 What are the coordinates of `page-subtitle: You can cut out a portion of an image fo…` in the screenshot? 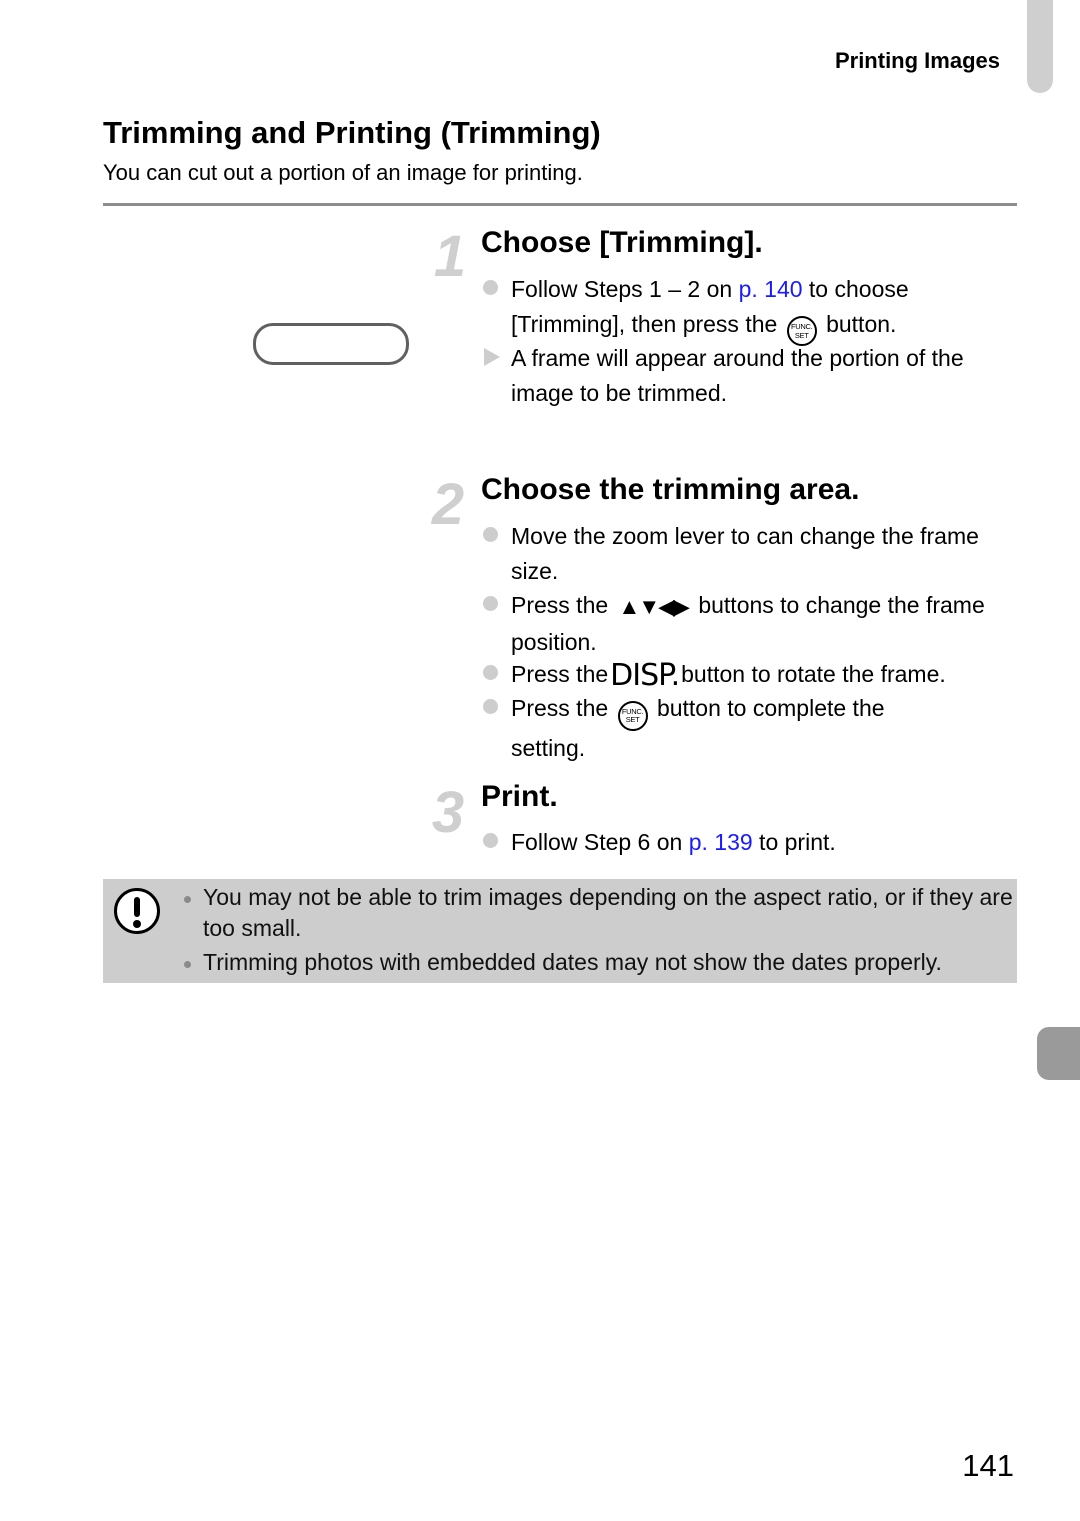 It's located at (343, 172).